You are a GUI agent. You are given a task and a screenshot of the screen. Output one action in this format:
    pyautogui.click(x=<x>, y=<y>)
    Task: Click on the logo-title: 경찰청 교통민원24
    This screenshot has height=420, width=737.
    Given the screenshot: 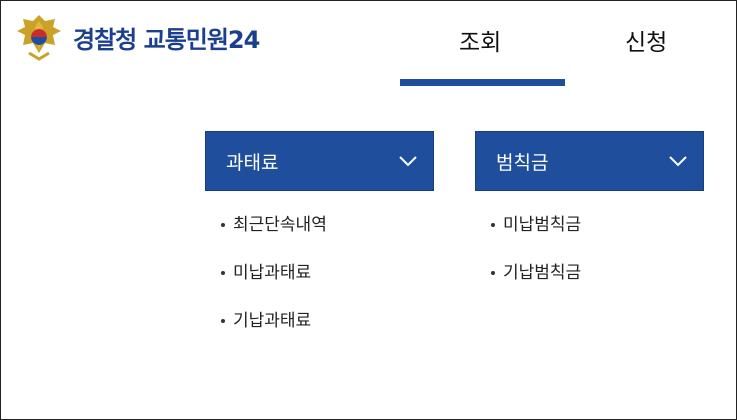 What is the action you would take?
    pyautogui.click(x=167, y=37)
    